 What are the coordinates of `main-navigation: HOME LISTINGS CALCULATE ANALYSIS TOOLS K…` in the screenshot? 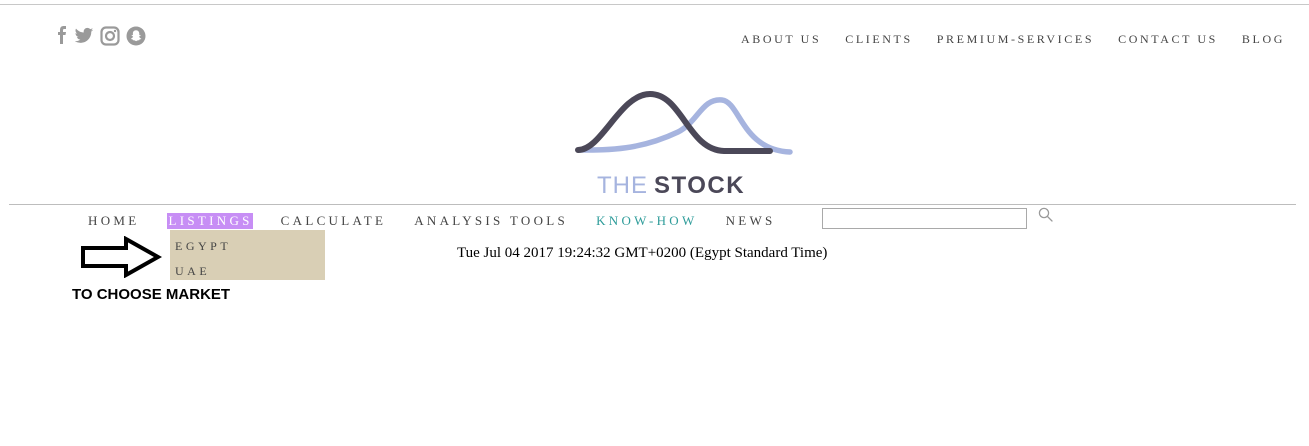 It's located at (446, 221).